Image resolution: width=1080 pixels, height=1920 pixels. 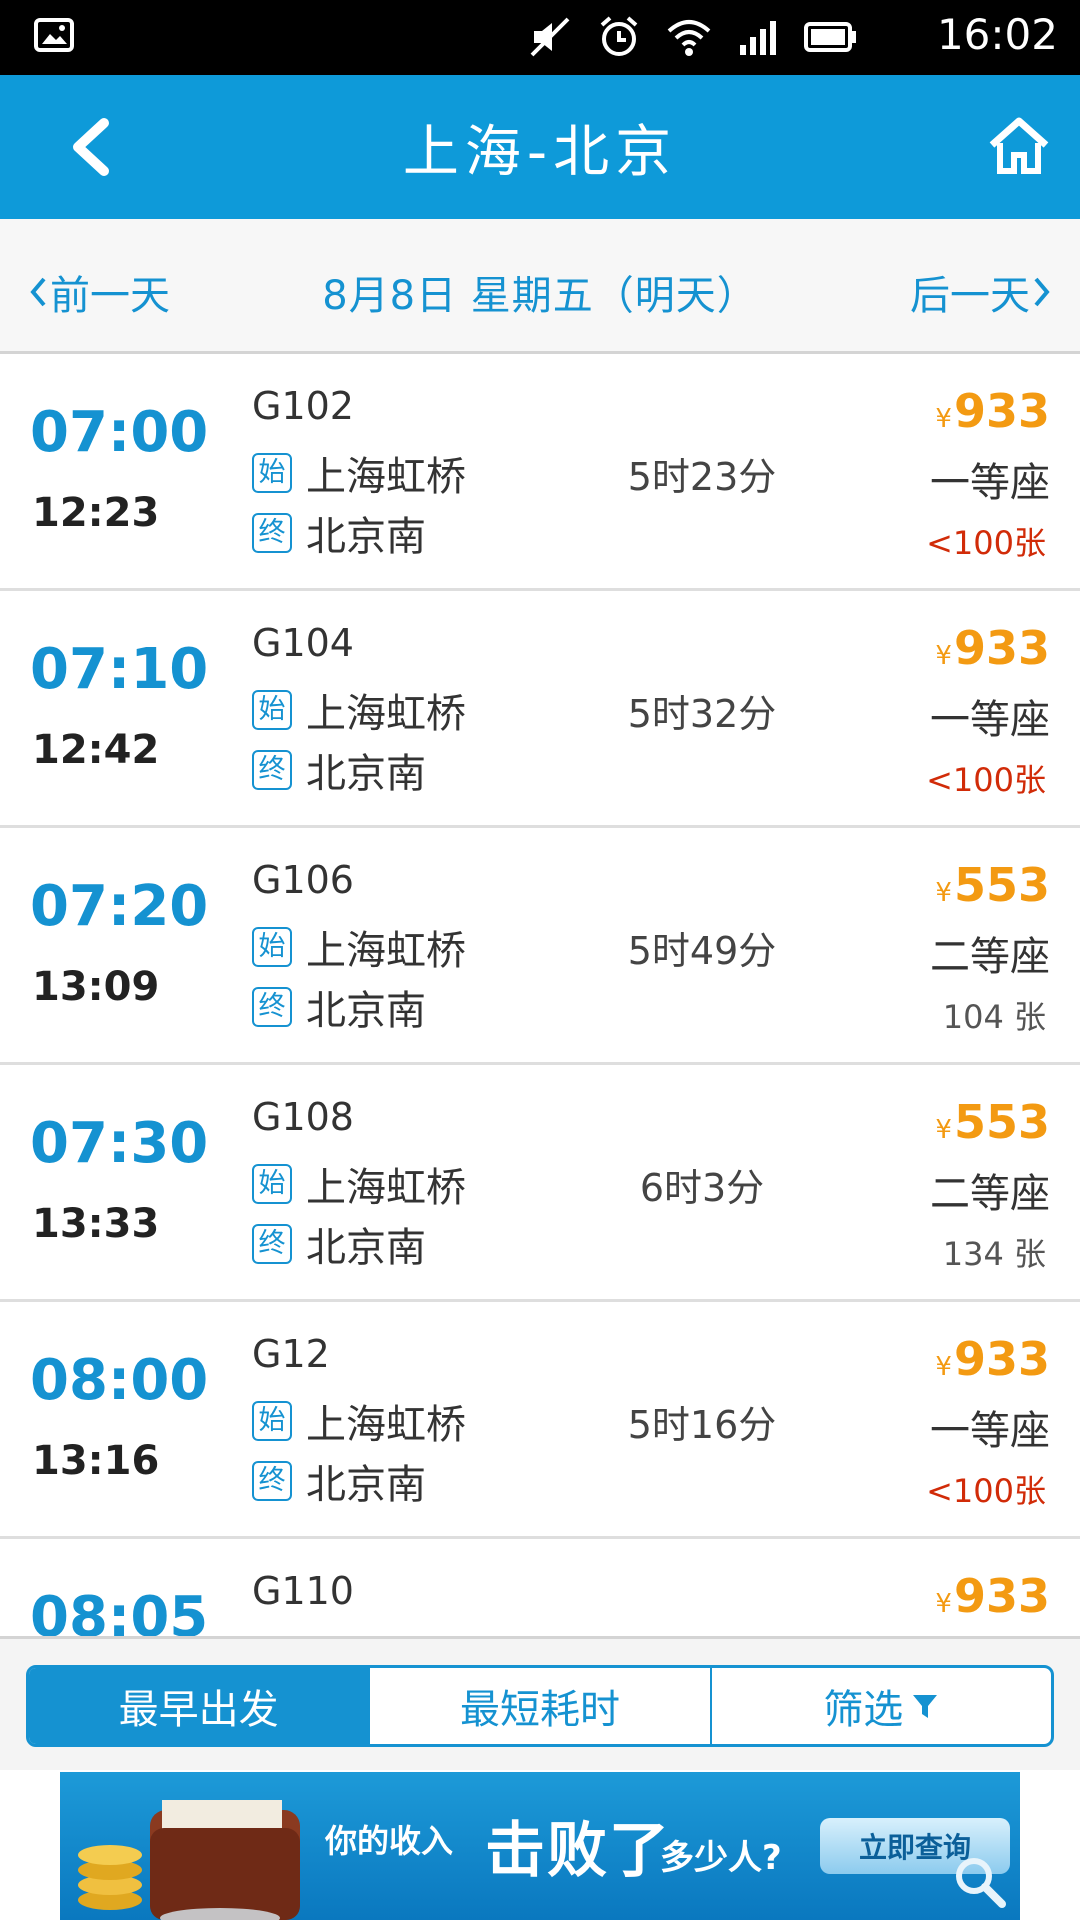 What do you see at coordinates (303, 643) in the screenshot?
I see `train-number: G104` at bounding box center [303, 643].